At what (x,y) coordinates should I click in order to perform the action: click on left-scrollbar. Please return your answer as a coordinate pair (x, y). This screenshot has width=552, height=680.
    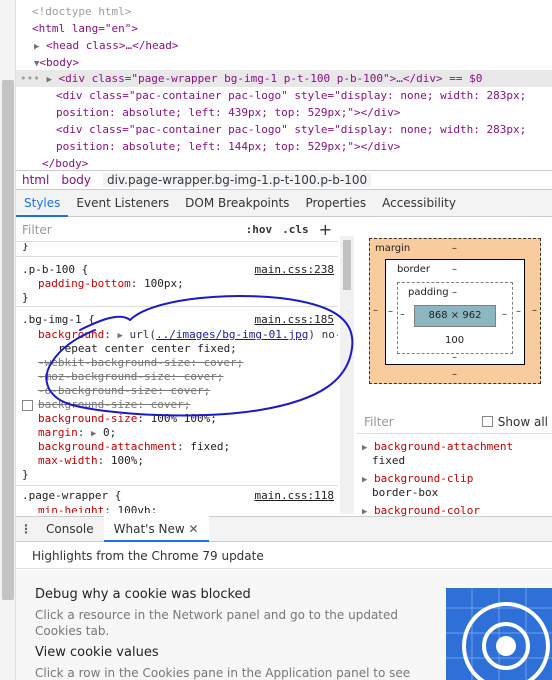
    Looking at the image, I should click on (8, 340).